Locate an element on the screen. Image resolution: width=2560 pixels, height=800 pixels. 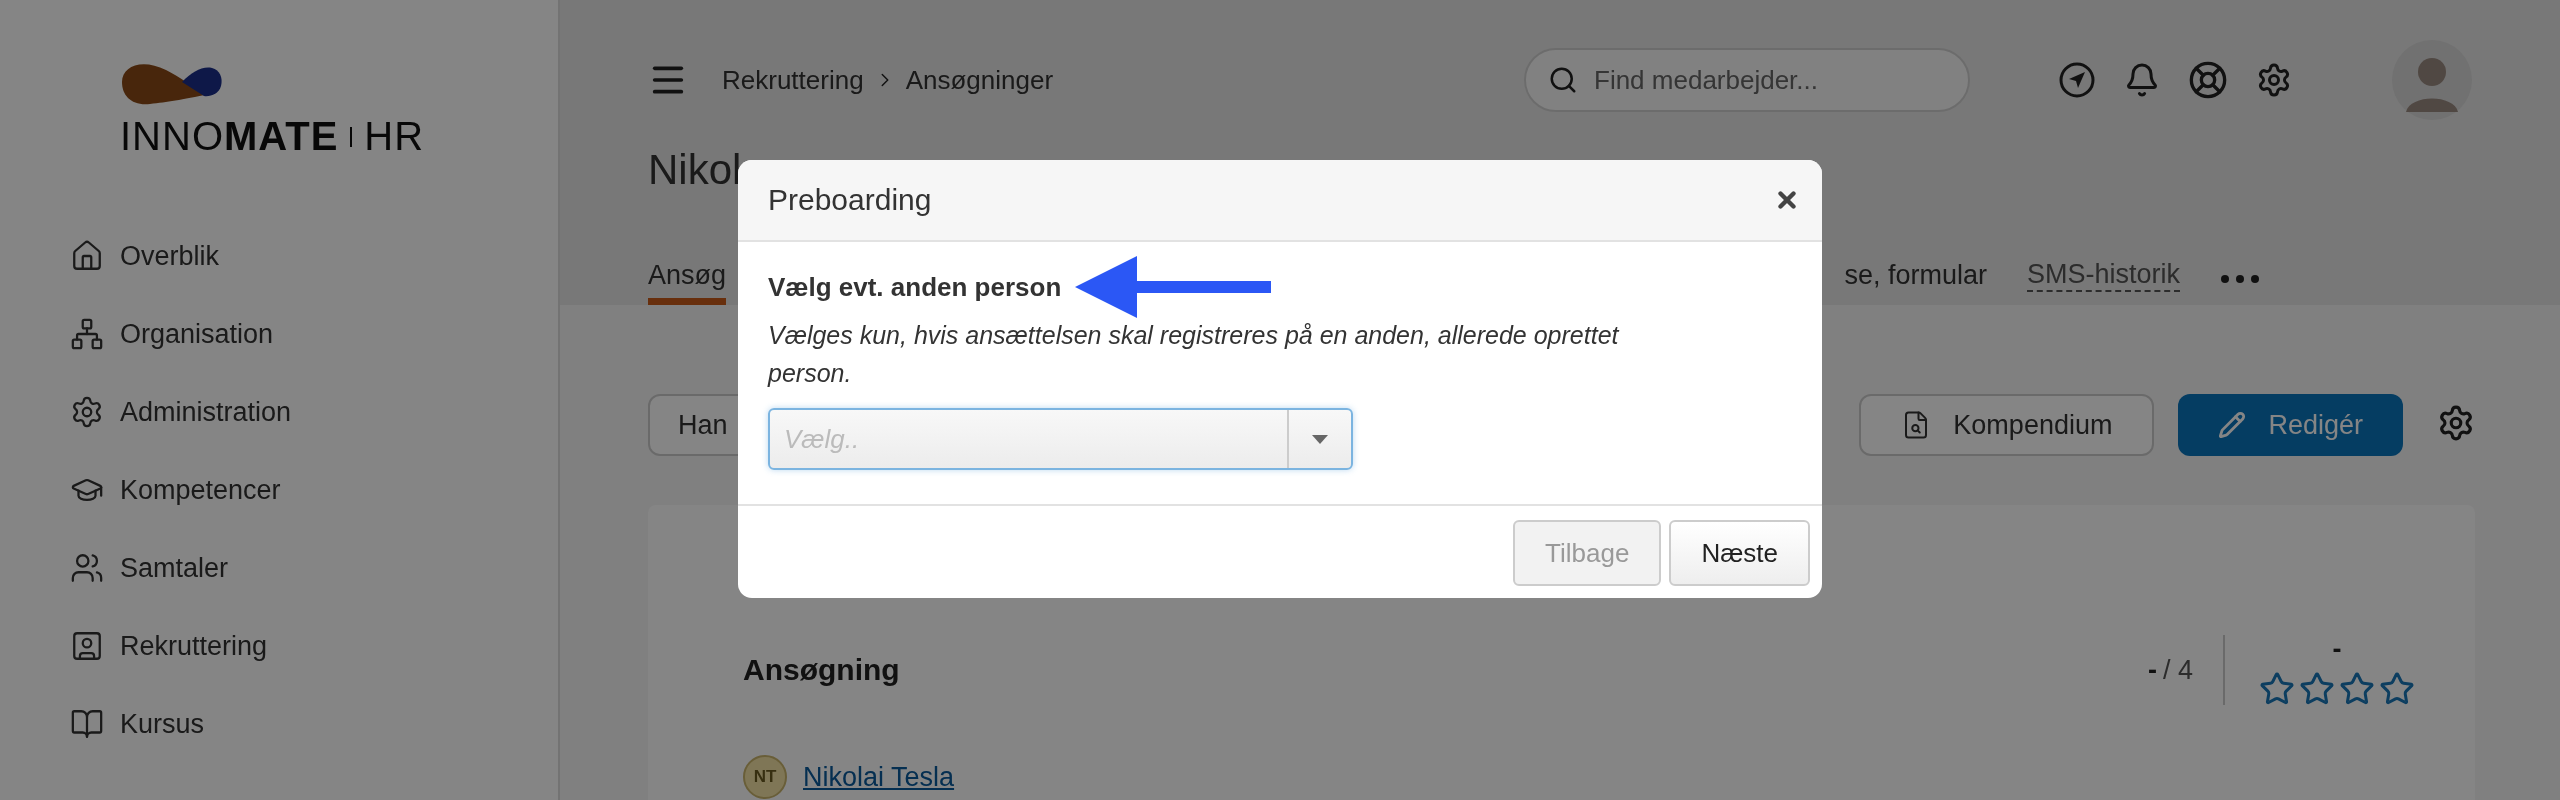
search-icon is located at coordinates (1563, 80).